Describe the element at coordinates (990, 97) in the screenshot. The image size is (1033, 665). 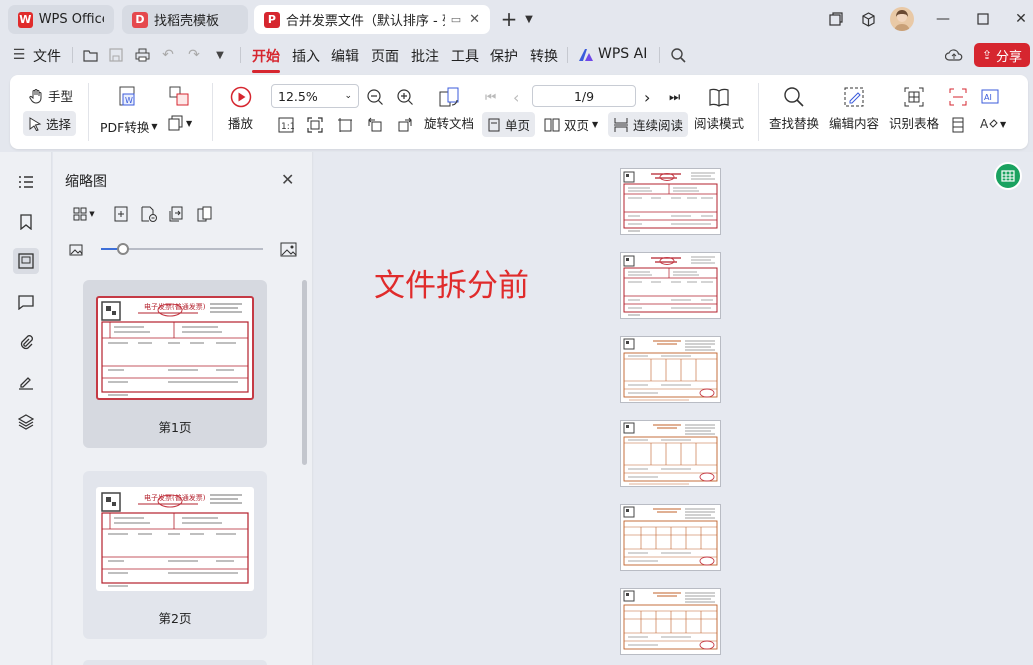
I see `translate-icon: AI` at that location.